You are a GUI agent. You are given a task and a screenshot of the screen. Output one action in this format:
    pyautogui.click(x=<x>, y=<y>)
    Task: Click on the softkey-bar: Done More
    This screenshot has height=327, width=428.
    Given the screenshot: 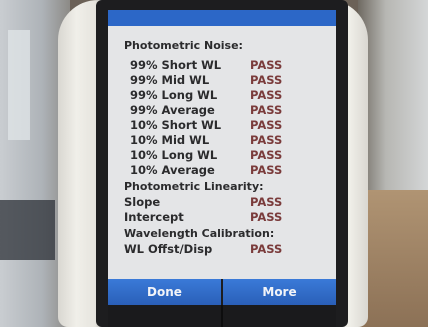 What is the action you would take?
    pyautogui.click(x=222, y=292)
    